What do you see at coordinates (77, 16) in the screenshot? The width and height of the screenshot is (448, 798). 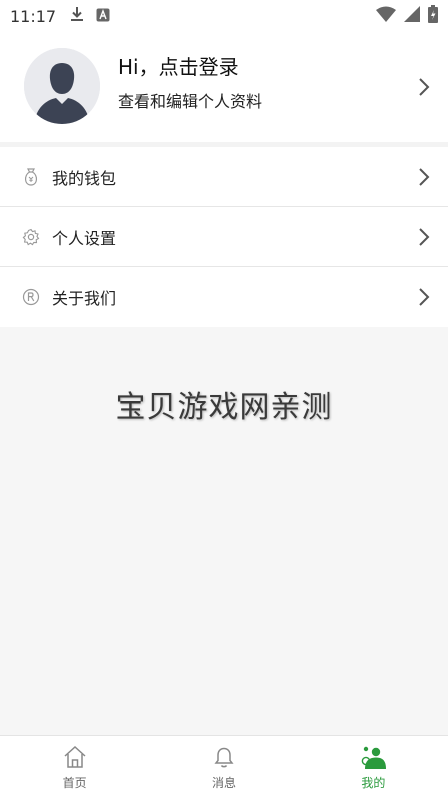 I see `download-icon` at bounding box center [77, 16].